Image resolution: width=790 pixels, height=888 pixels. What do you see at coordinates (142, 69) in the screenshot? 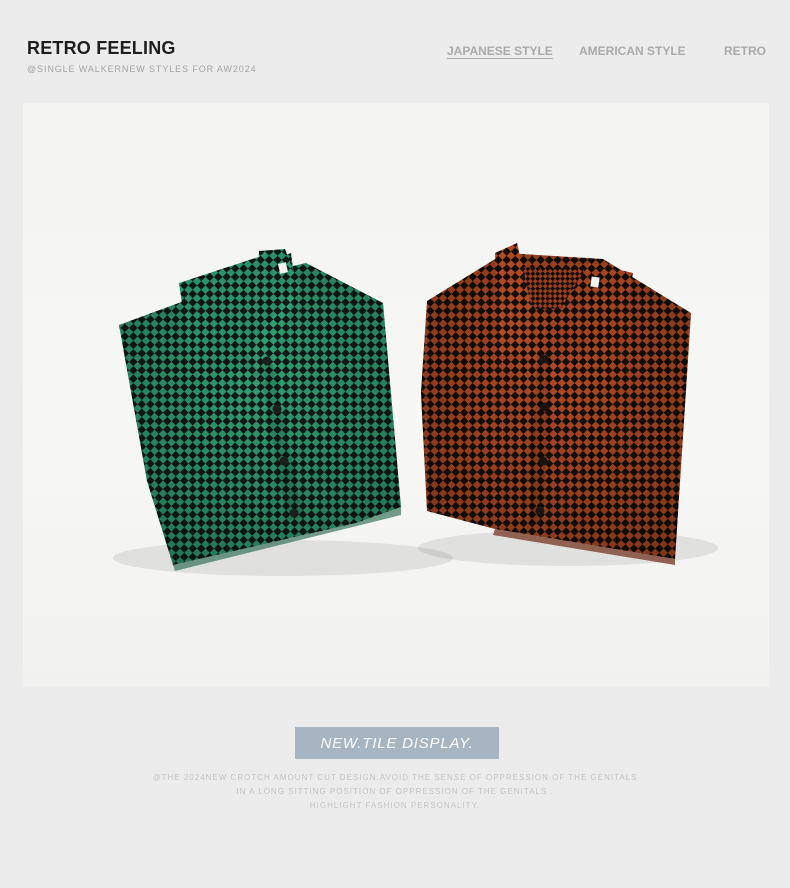
I see `brand-subtitle: @SINGLE WALKERNEW STYLES FOR AW2024` at bounding box center [142, 69].